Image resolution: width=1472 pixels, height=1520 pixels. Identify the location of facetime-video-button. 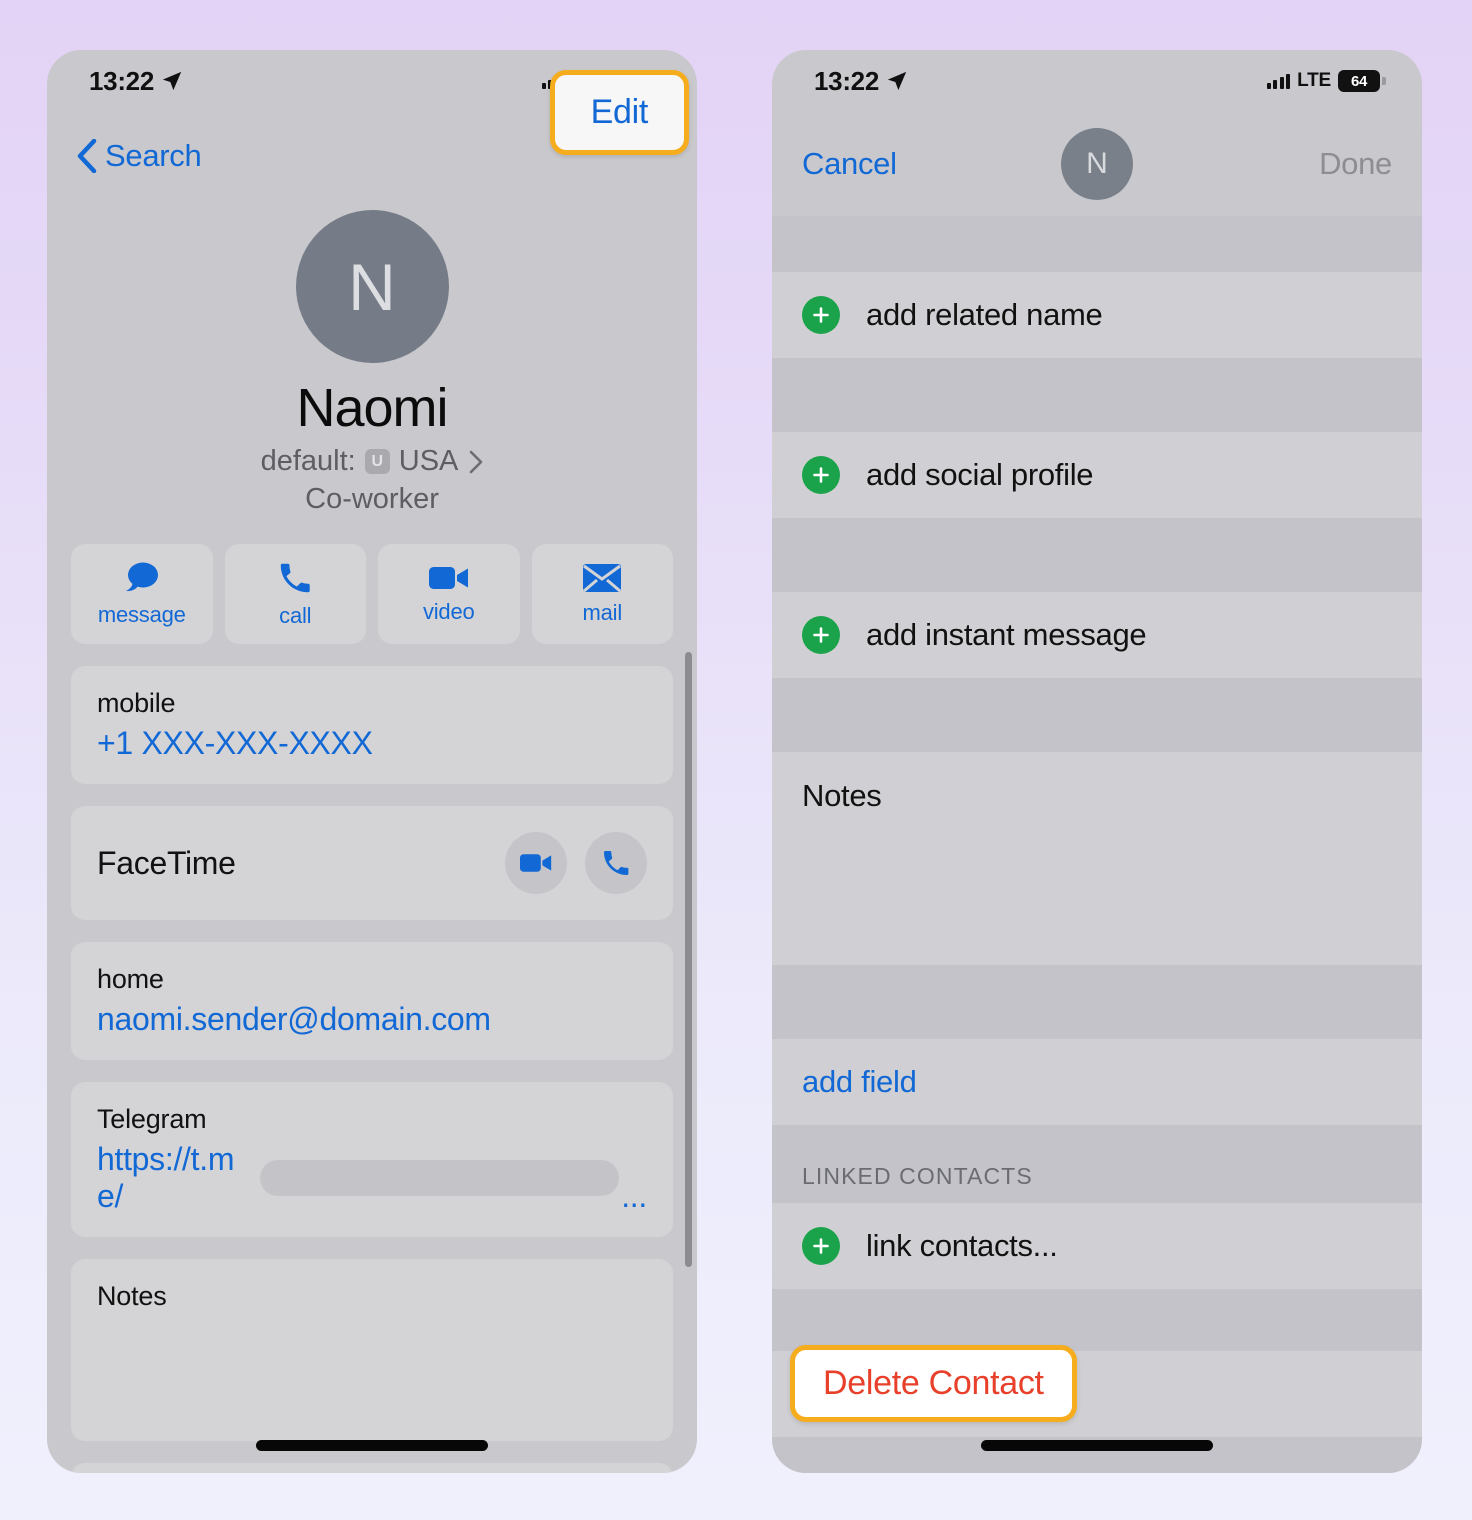
(536, 863).